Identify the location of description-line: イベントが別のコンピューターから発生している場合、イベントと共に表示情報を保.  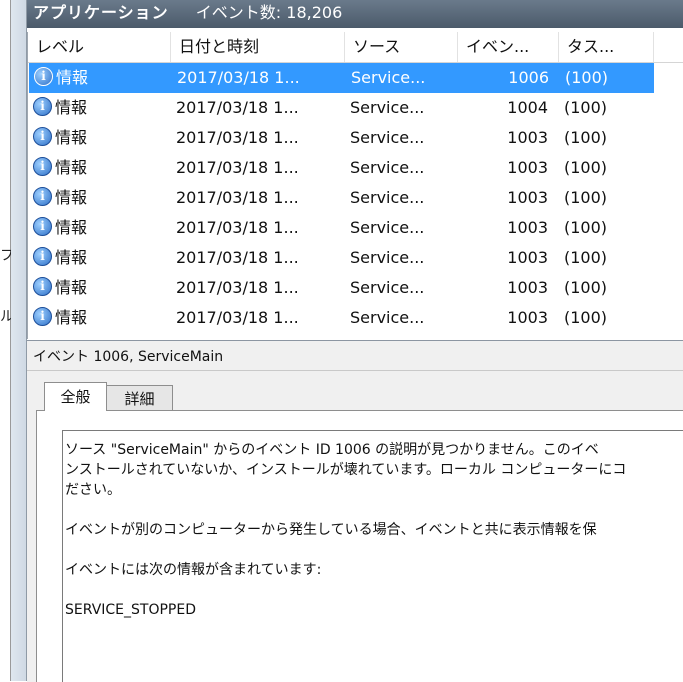
(331, 530).